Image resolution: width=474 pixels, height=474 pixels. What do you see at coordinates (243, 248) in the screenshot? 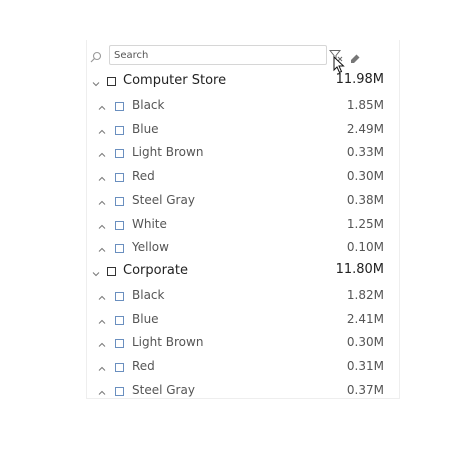
I see `list-item: Yellow 0.10M` at bounding box center [243, 248].